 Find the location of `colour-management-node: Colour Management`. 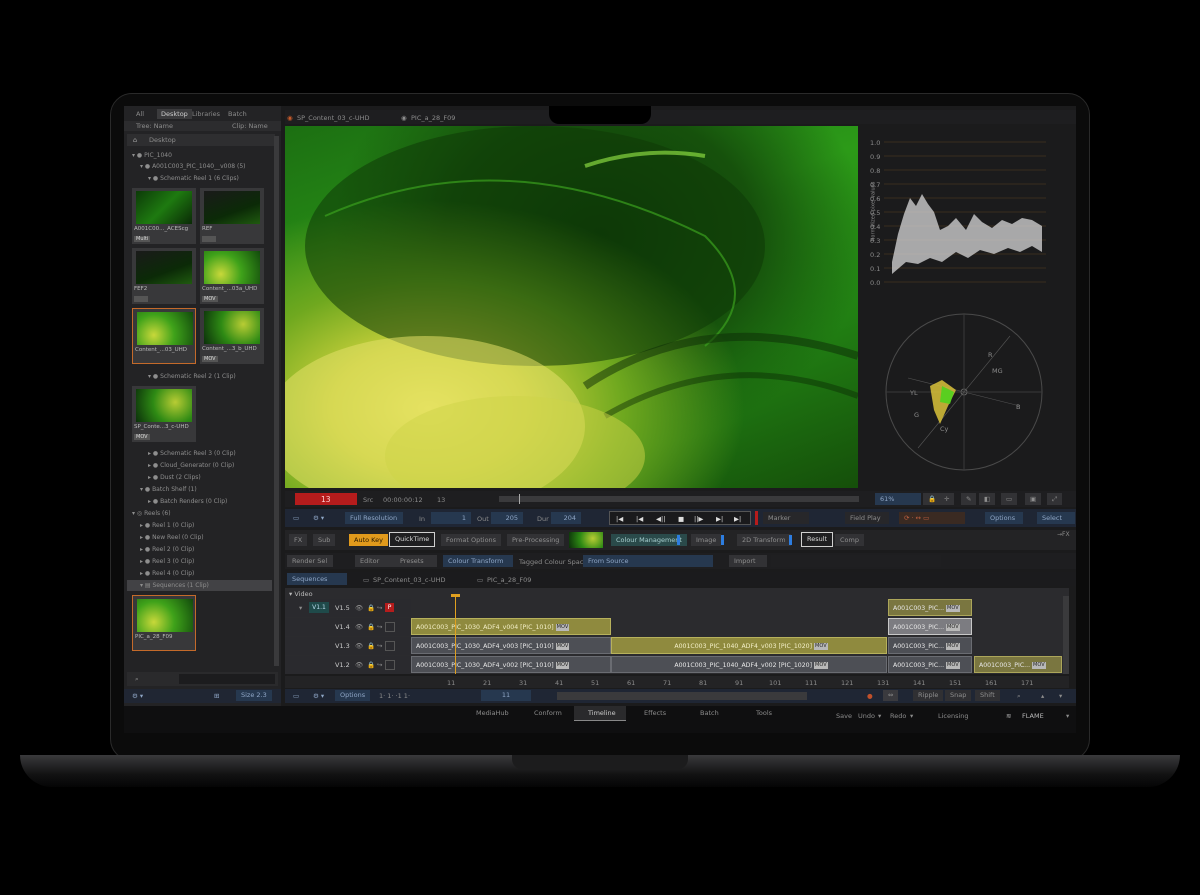

colour-management-node: Colour Management is located at coordinates (649, 540).